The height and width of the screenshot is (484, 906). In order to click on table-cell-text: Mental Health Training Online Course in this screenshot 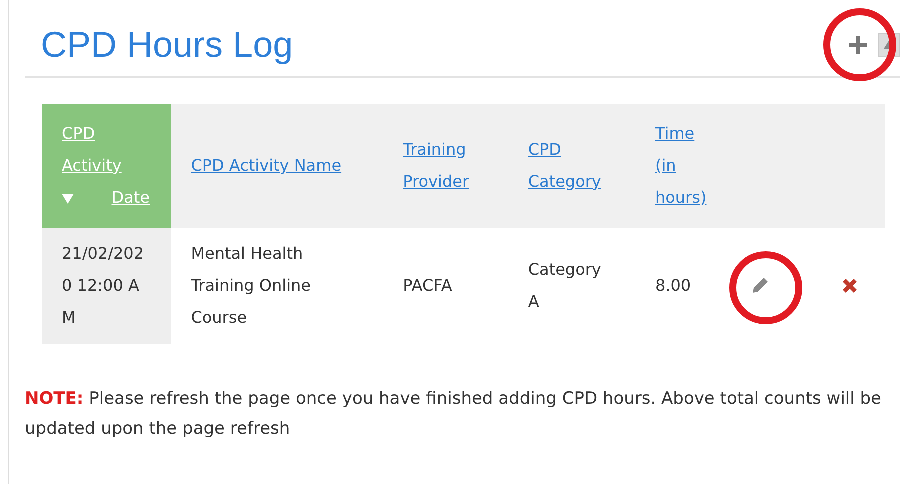, I will do `click(251, 286)`.